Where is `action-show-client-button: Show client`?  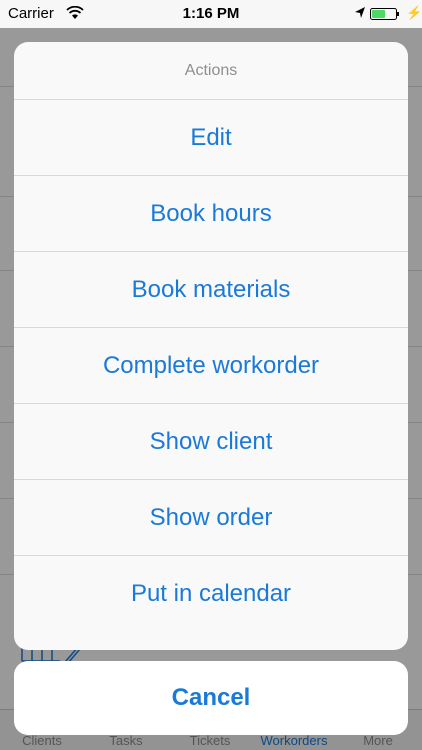
action-show-client-button: Show client is located at coordinates (211, 442).